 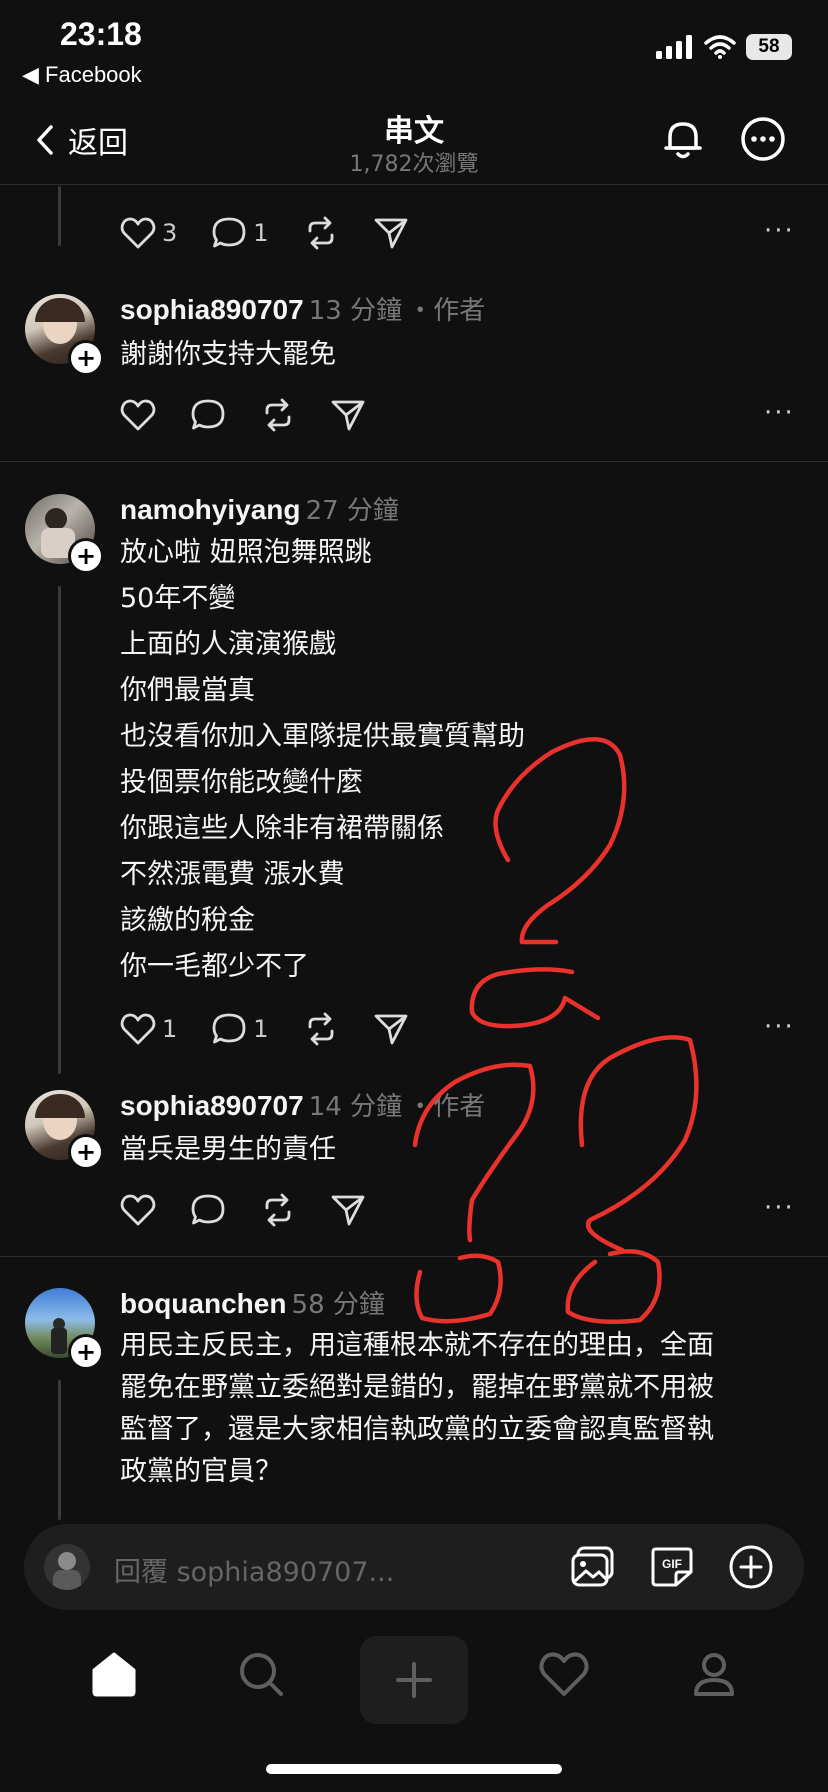 I want to click on gallery-button, so click(x=593, y=1569).